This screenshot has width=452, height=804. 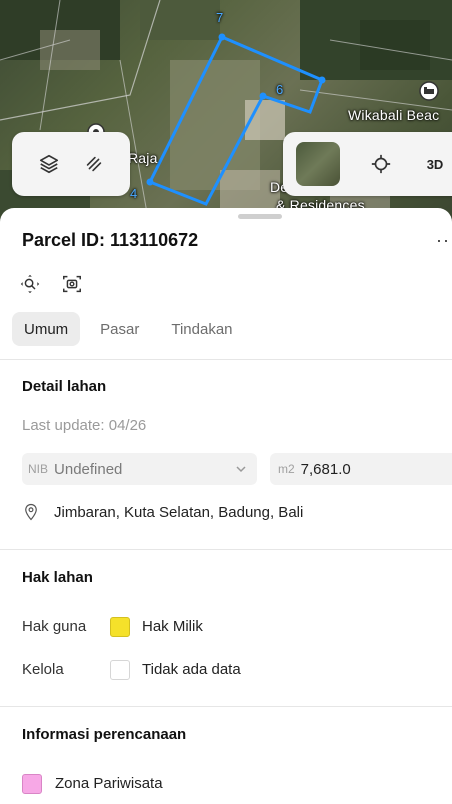 I want to click on kelola-swatch, so click(x=120, y=670).